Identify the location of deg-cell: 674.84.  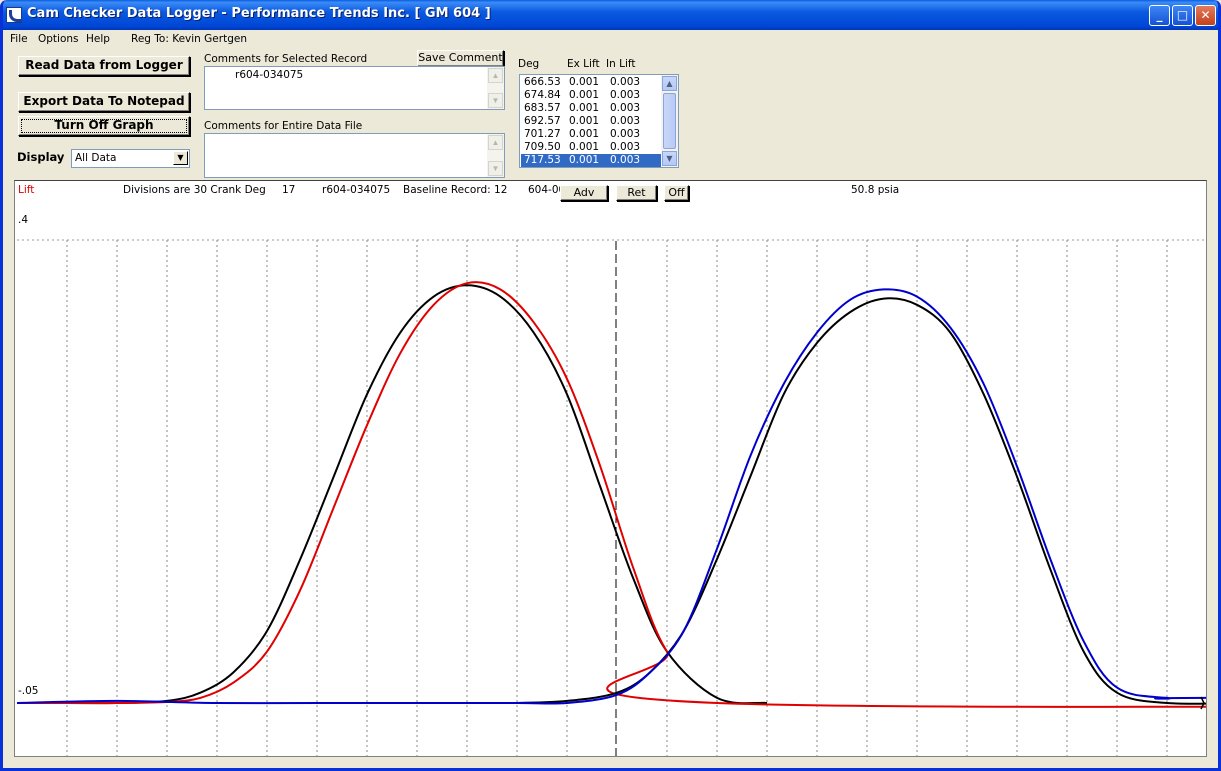
(542, 95).